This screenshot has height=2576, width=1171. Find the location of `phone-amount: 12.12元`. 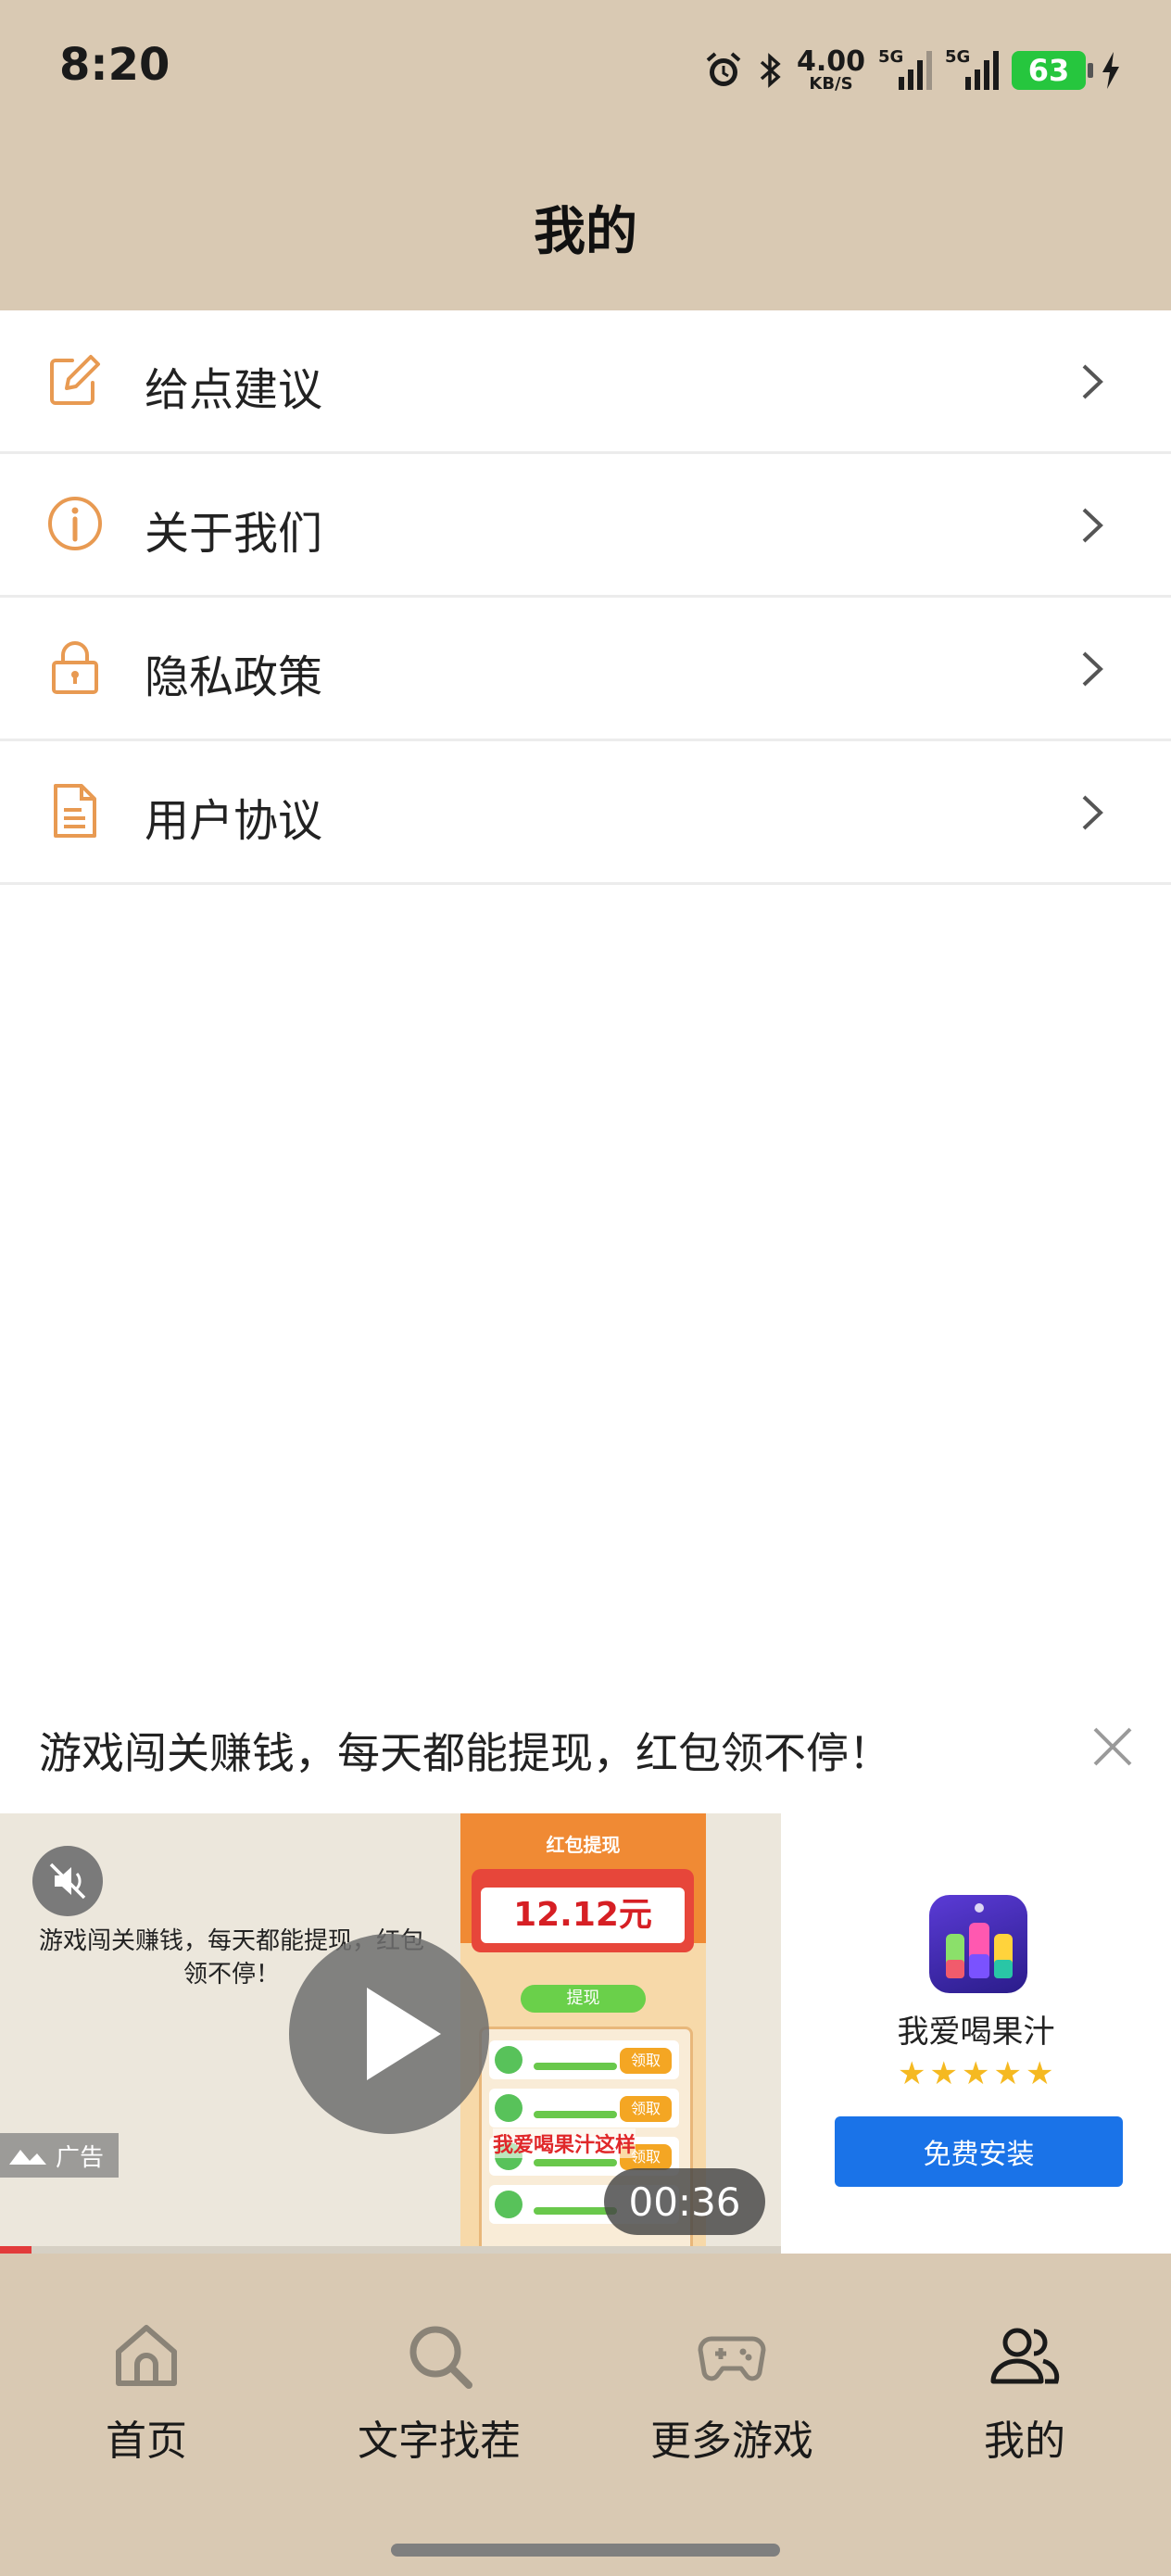

phone-amount: 12.12元 is located at coordinates (583, 1916).